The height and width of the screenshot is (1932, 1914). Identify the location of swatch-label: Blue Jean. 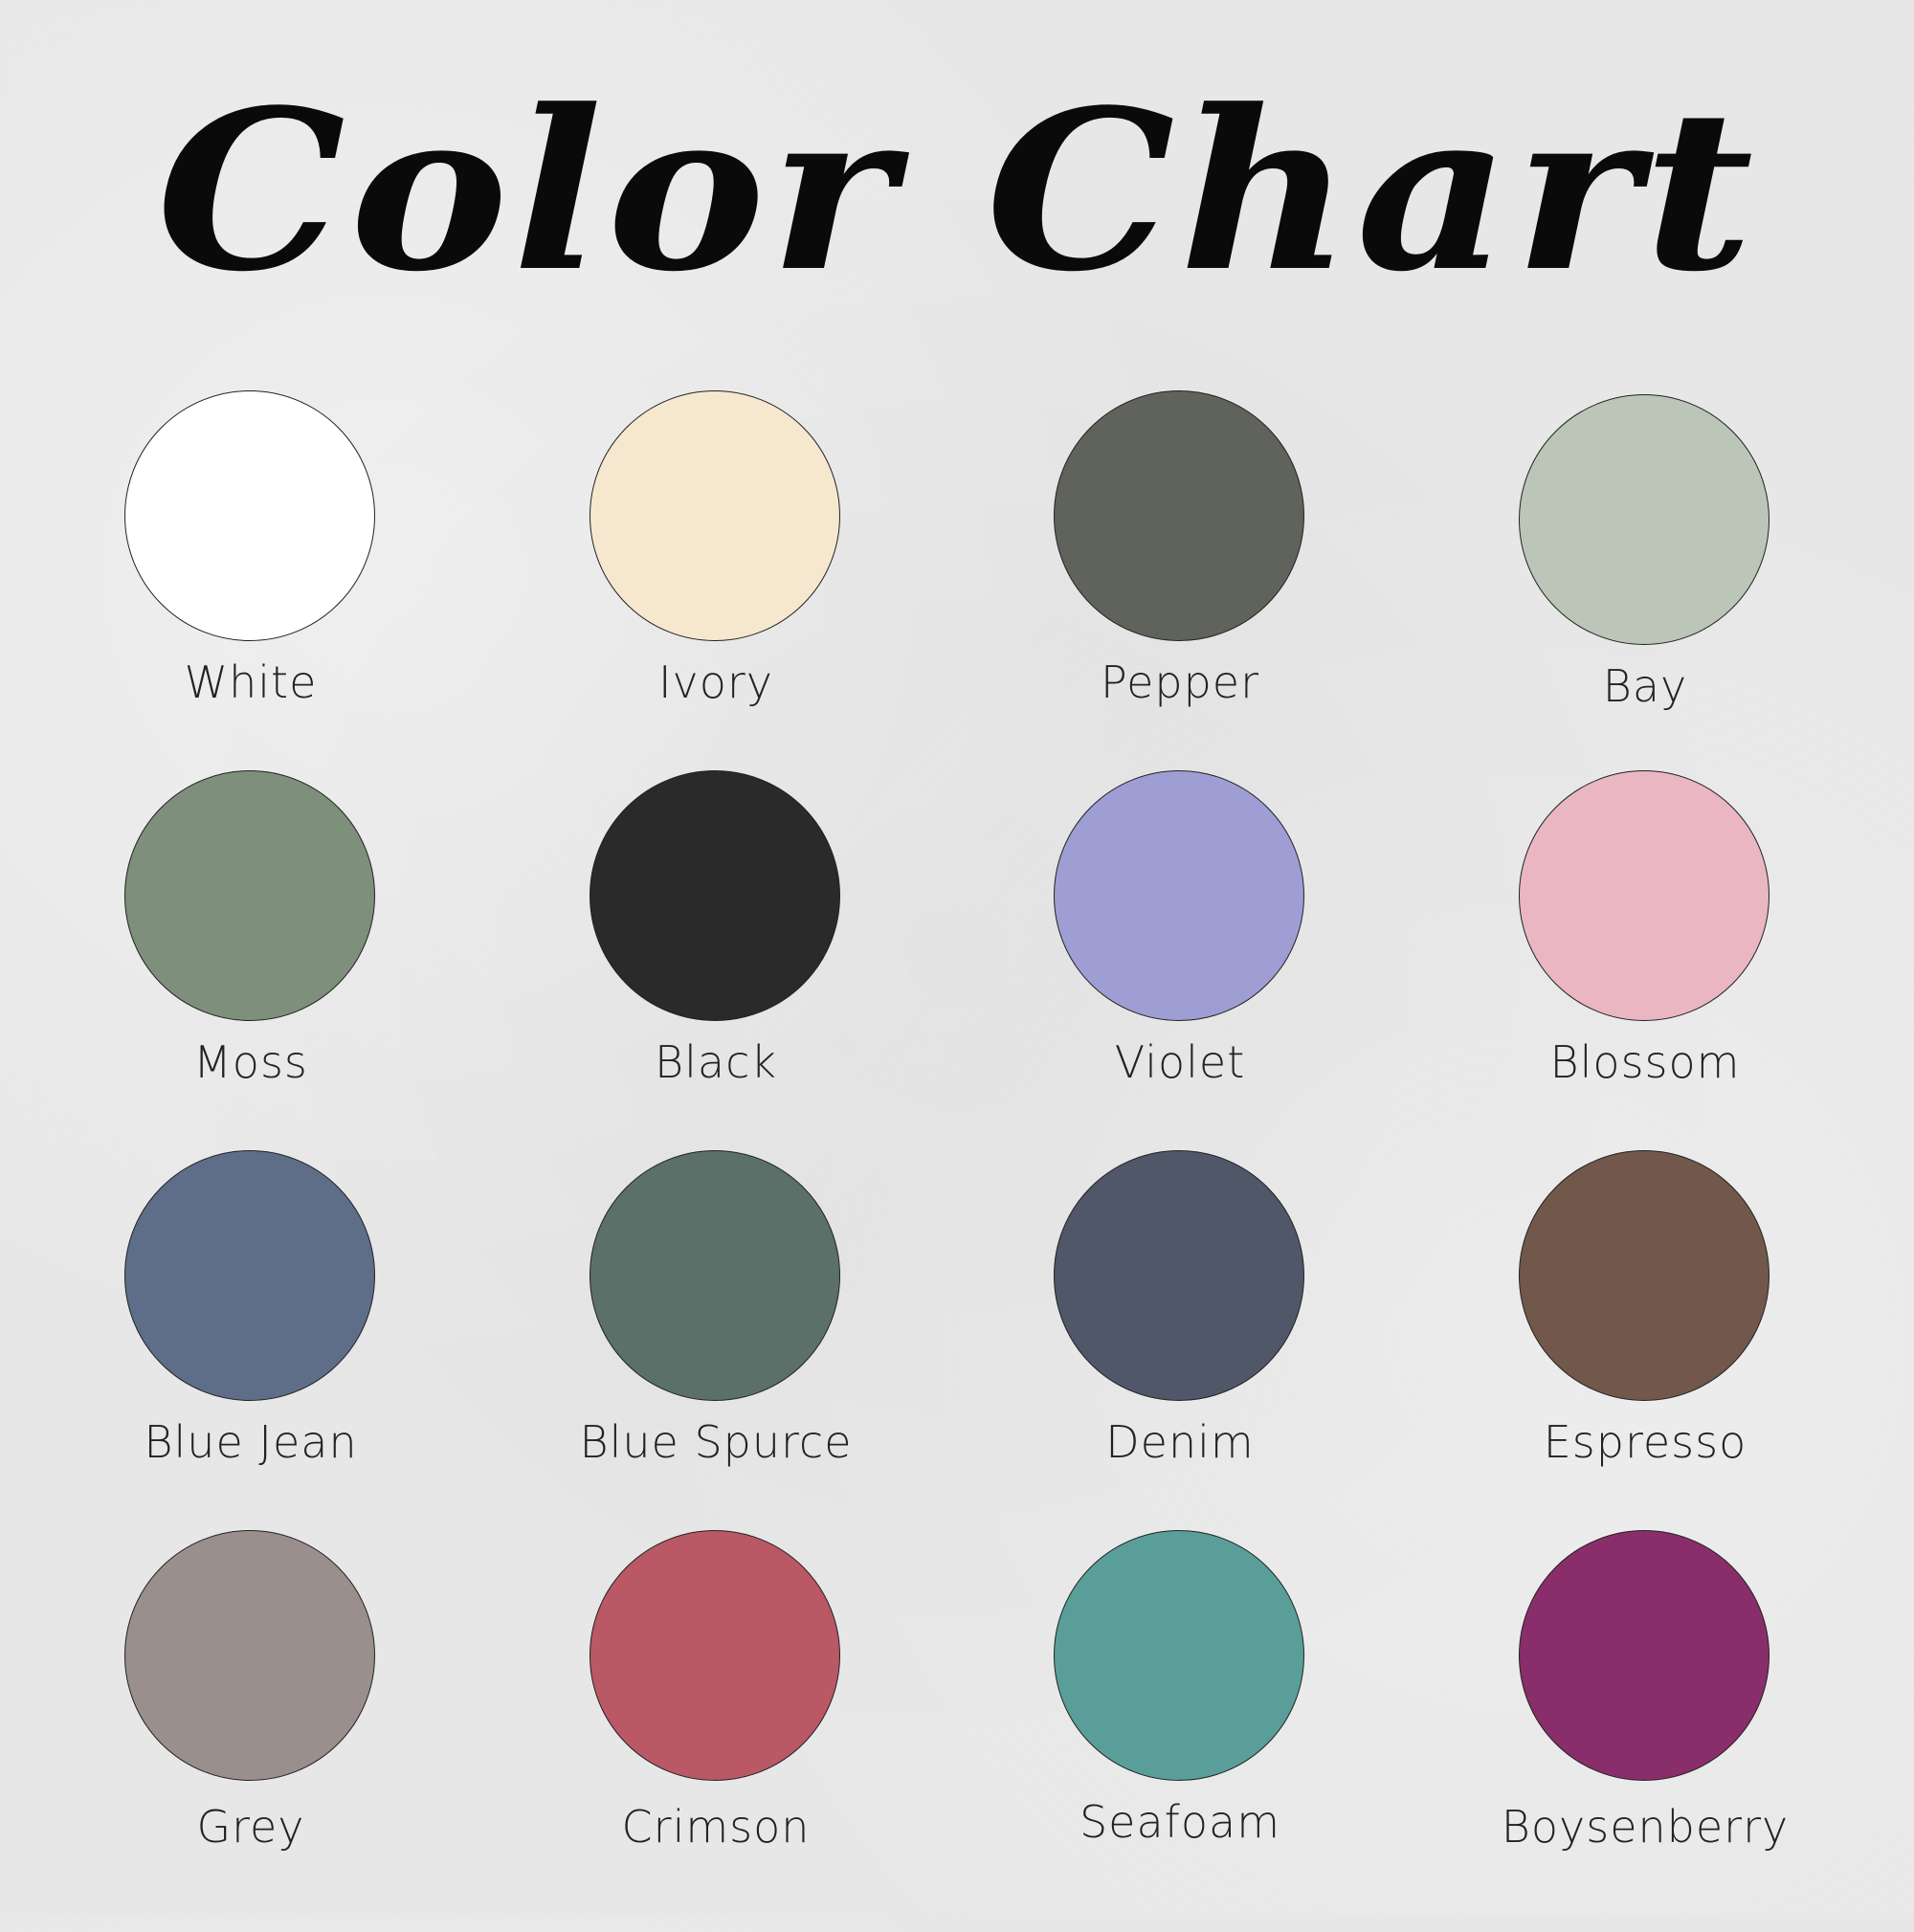
(251, 1442).